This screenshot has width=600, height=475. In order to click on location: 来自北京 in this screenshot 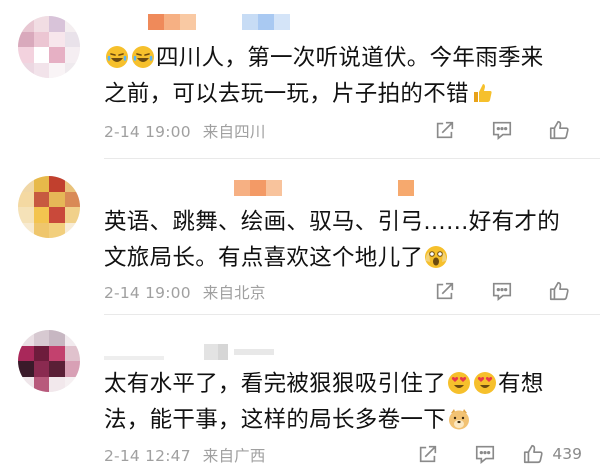, I will do `click(234, 293)`.